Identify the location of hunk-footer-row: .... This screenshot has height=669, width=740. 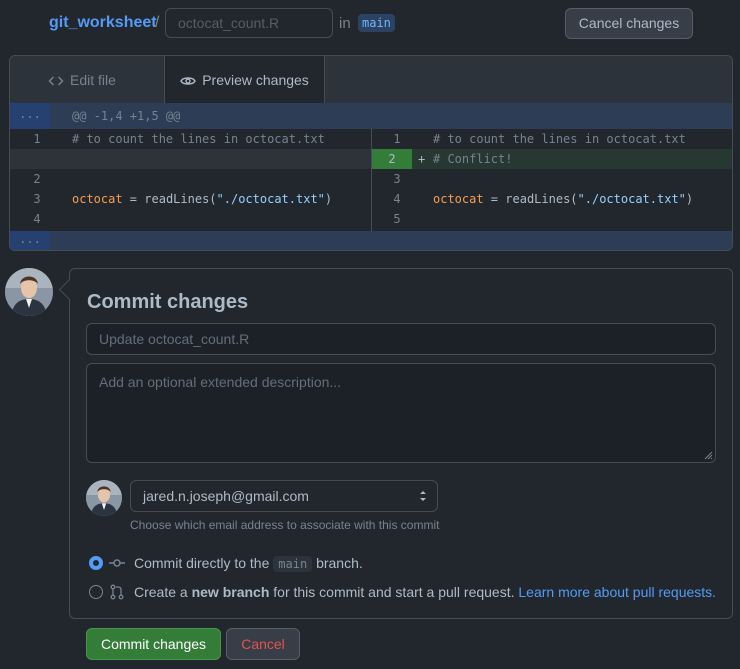
(371, 240).